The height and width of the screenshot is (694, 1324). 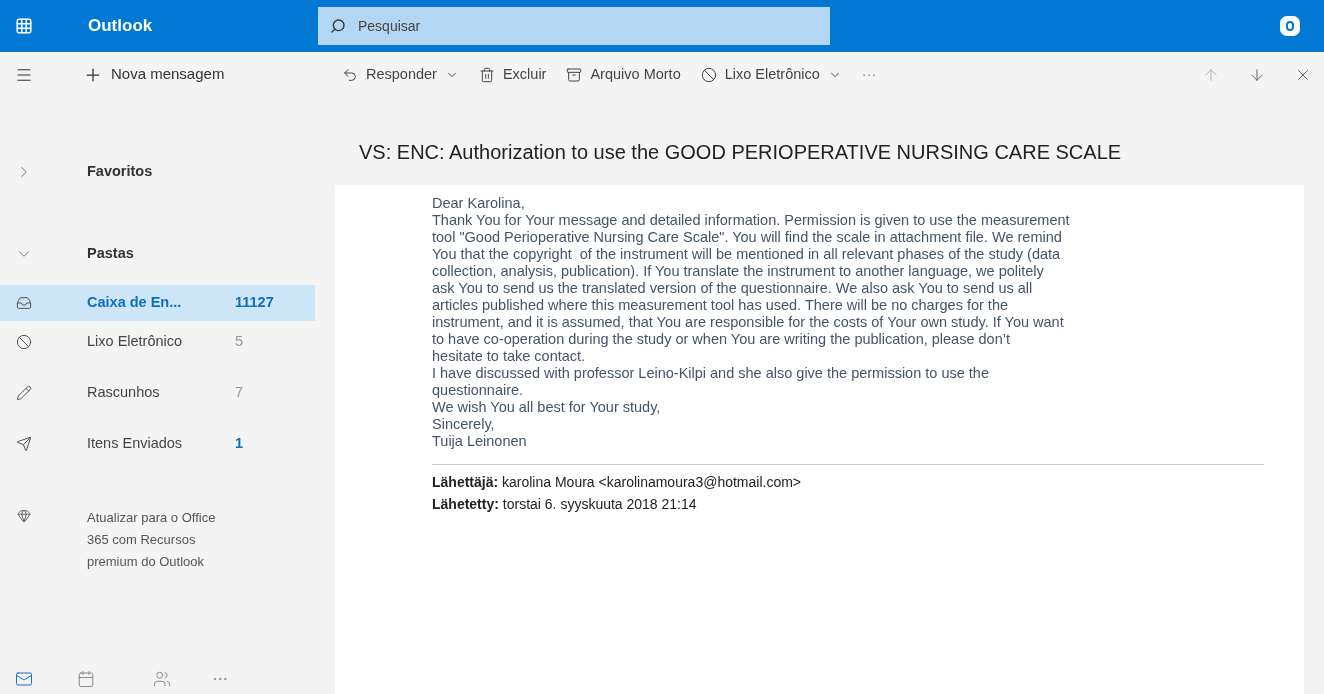 What do you see at coordinates (574, 74) in the screenshot?
I see `archive-icon` at bounding box center [574, 74].